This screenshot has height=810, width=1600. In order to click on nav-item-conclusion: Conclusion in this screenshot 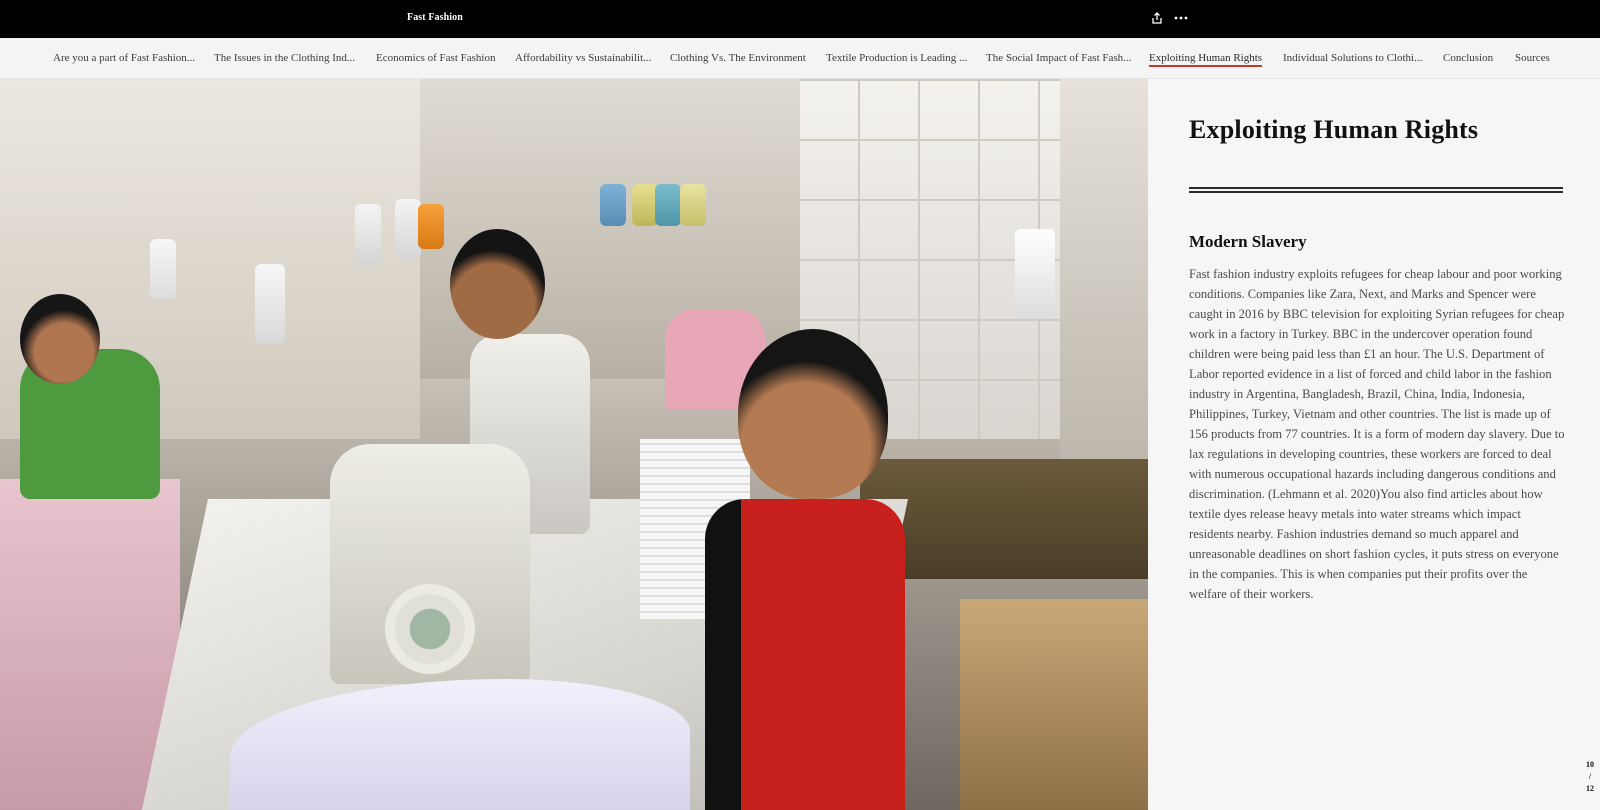, I will do `click(1468, 58)`.